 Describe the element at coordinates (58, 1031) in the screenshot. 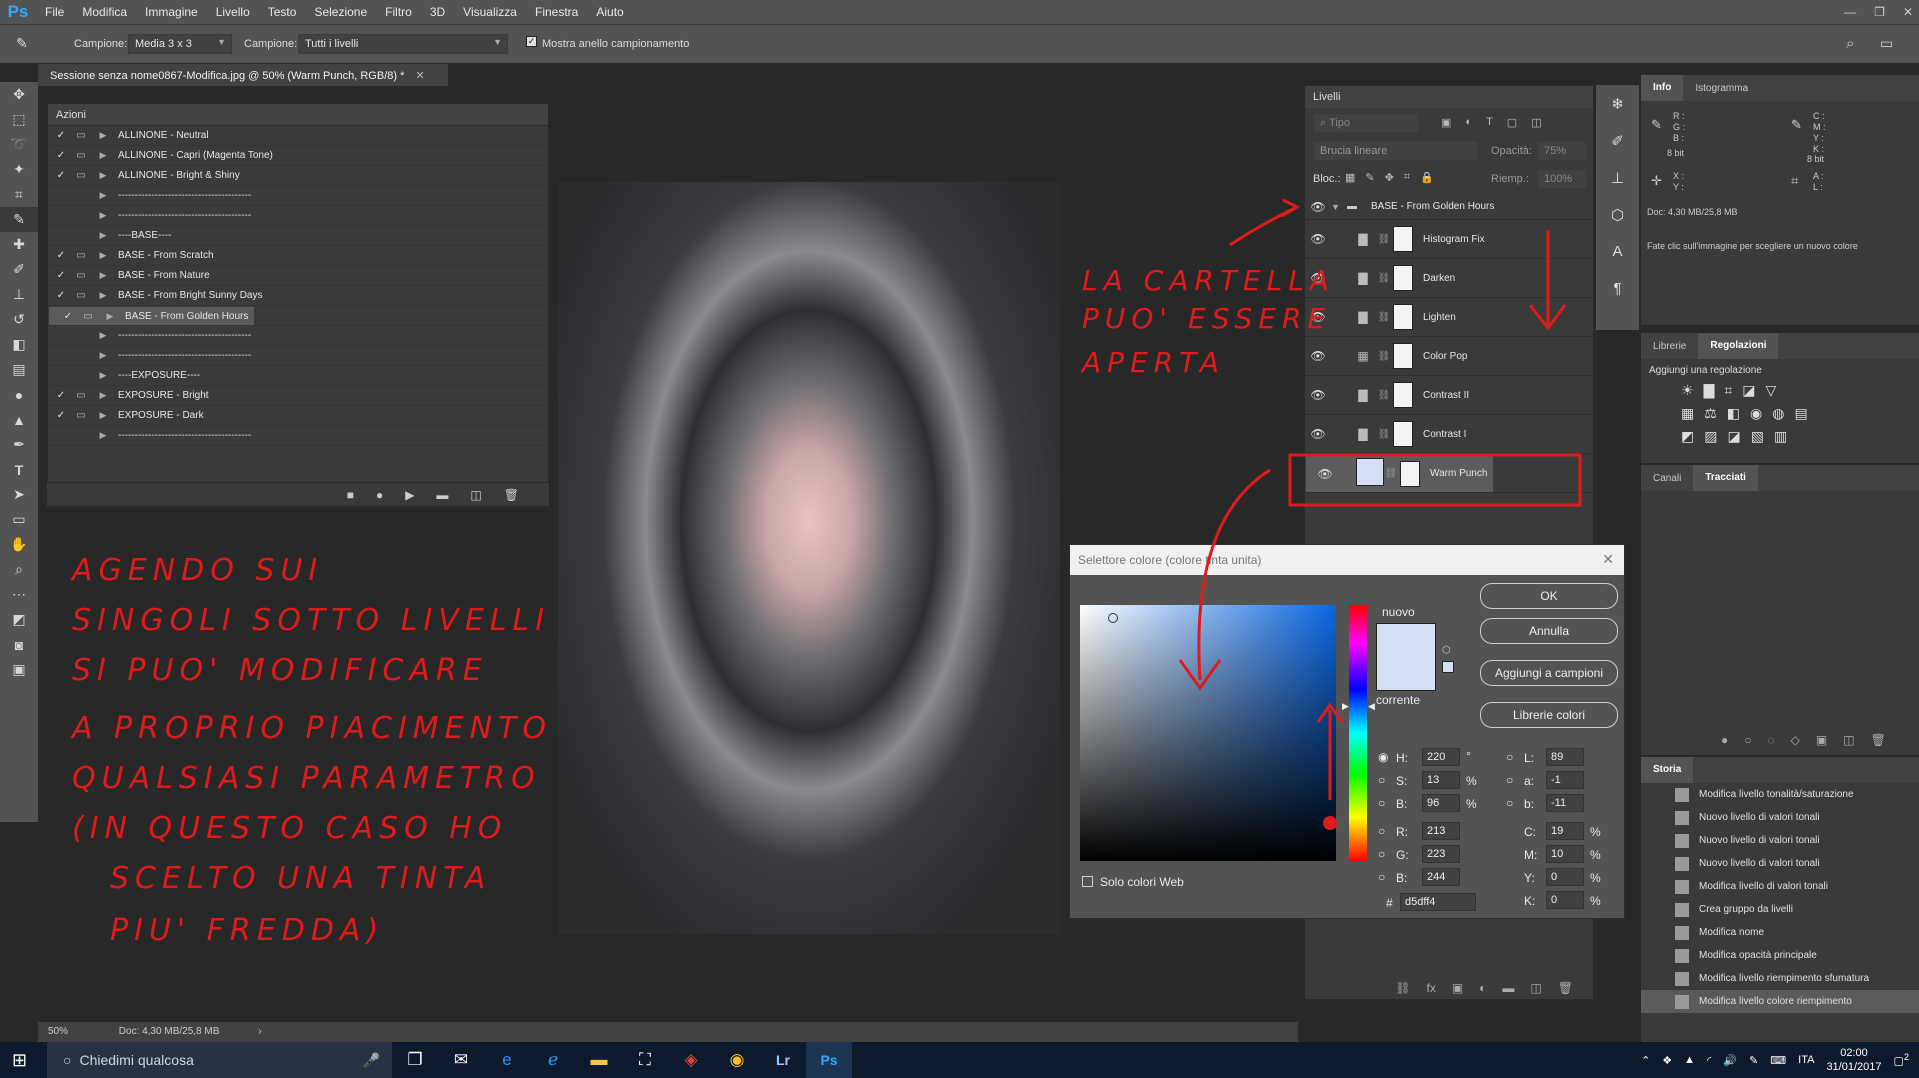

I see `zoom-level: 50%` at that location.